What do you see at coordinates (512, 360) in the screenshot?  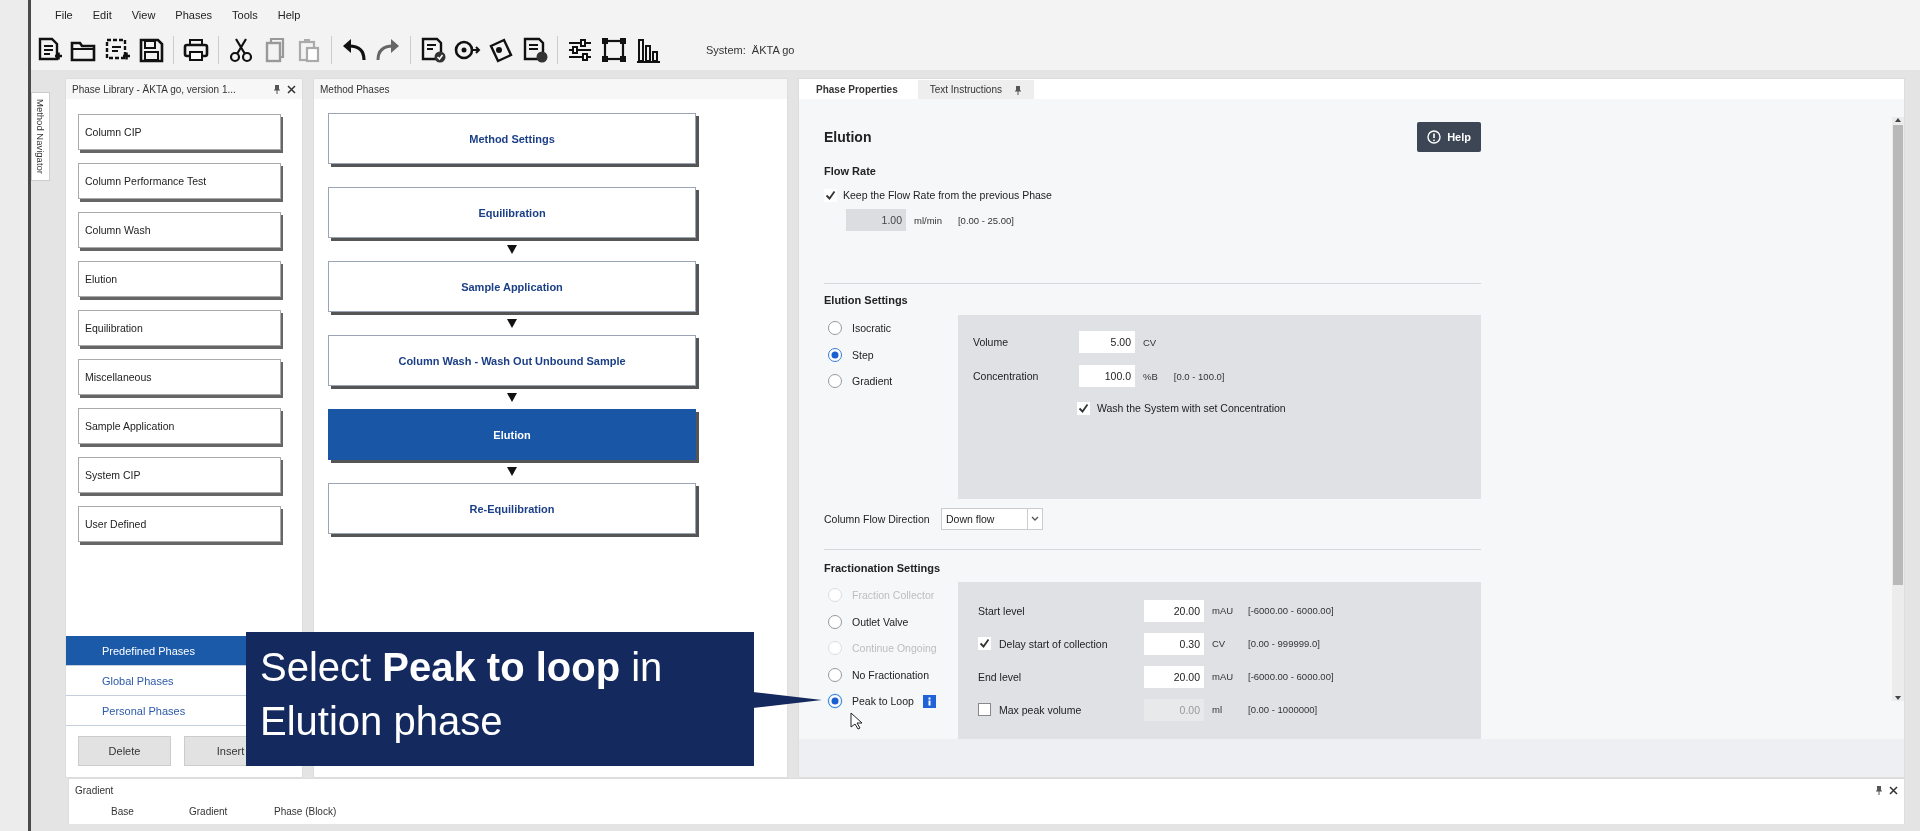 I see `phase-block: Column Wash - Wash Out Unbound Sample` at bounding box center [512, 360].